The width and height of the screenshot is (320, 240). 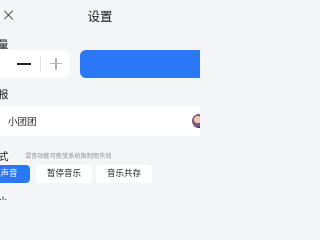 What do you see at coordinates (124, 174) in the screenshot?
I see `mode-option-music-coexist: 音乐共存` at bounding box center [124, 174].